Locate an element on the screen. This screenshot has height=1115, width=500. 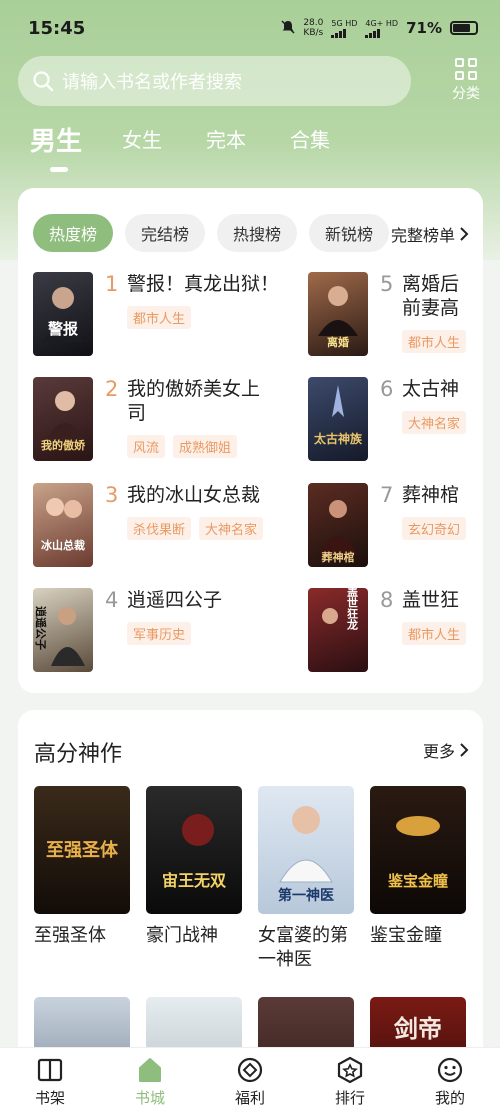
cover-title: 葬神棺 is located at coordinates (338, 557).